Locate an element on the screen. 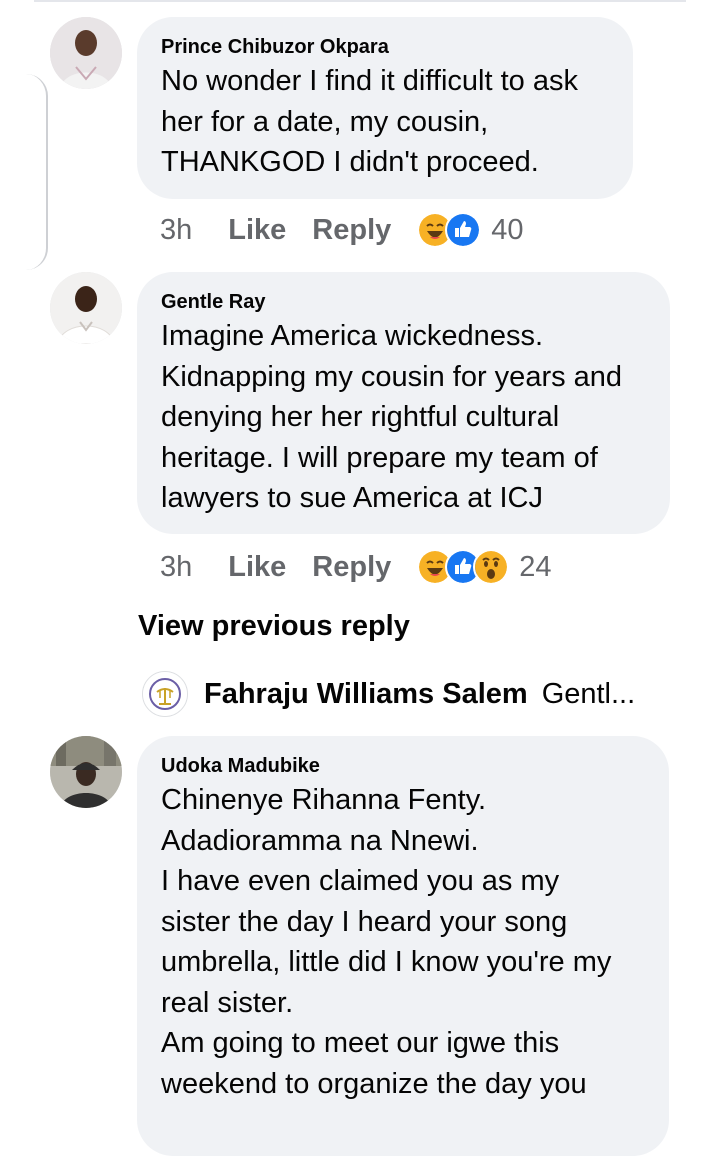  like-icon is located at coordinates (463, 230).